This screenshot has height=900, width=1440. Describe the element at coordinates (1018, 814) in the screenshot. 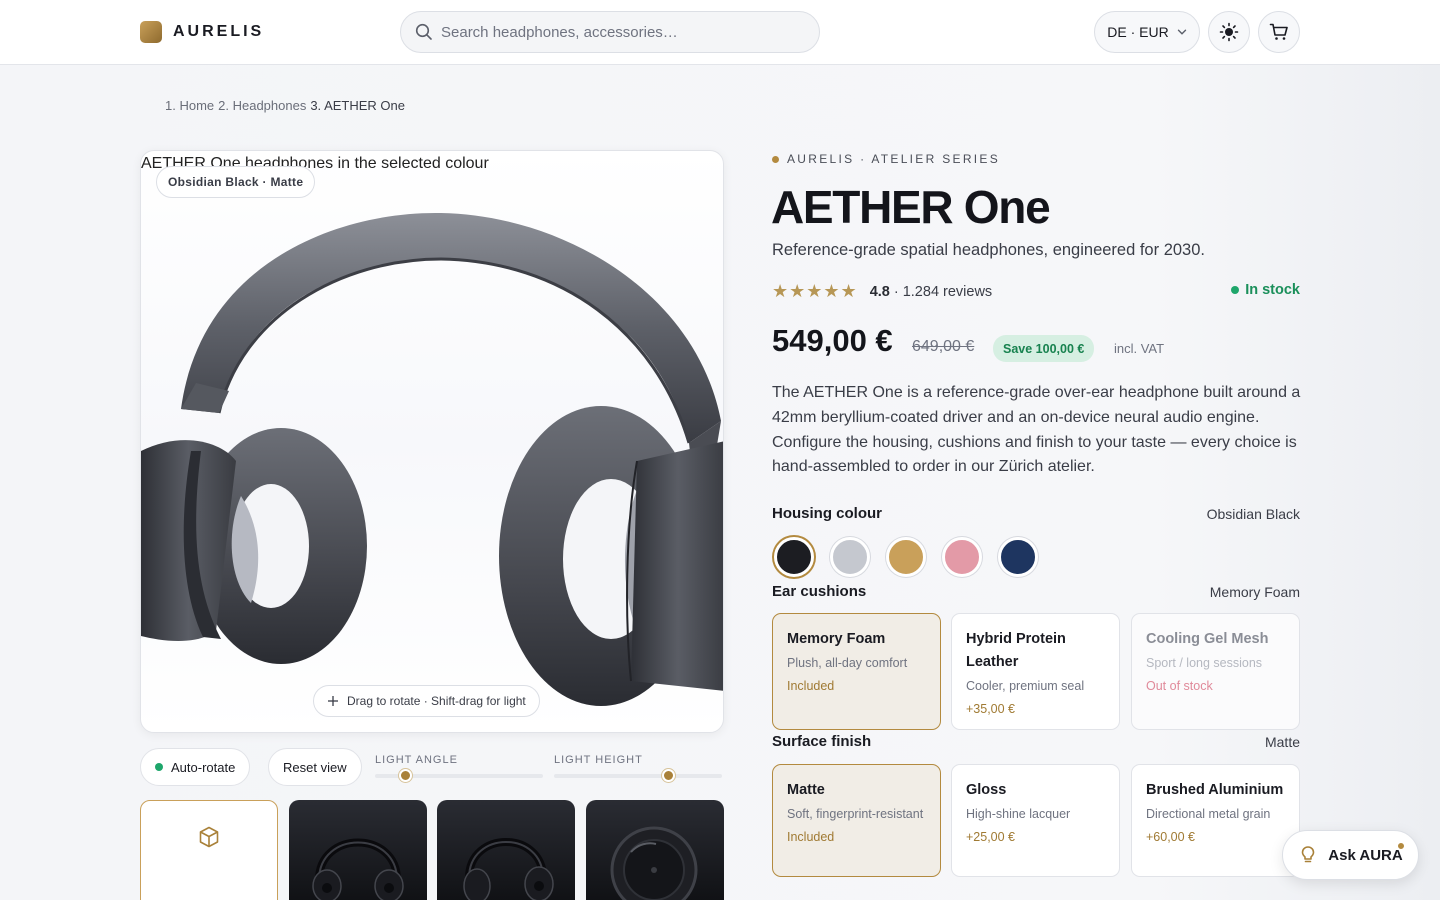

I see `option-desc: High-shine lacquer` at that location.